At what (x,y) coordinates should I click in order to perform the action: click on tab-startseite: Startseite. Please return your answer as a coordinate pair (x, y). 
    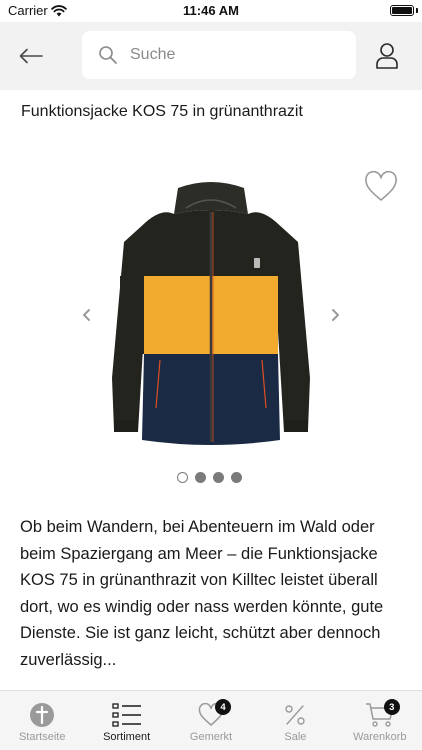
    Looking at the image, I should click on (42, 720).